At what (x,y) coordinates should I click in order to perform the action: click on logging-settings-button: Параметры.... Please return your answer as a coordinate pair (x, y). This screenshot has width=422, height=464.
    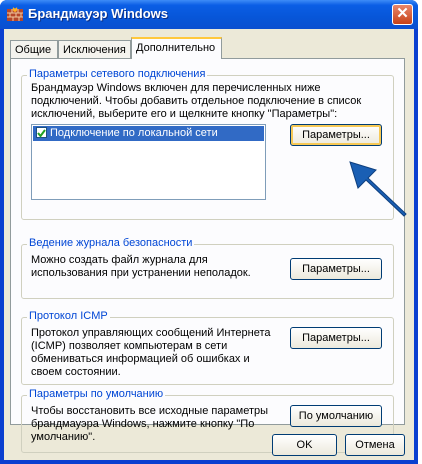
    Looking at the image, I should click on (336, 269).